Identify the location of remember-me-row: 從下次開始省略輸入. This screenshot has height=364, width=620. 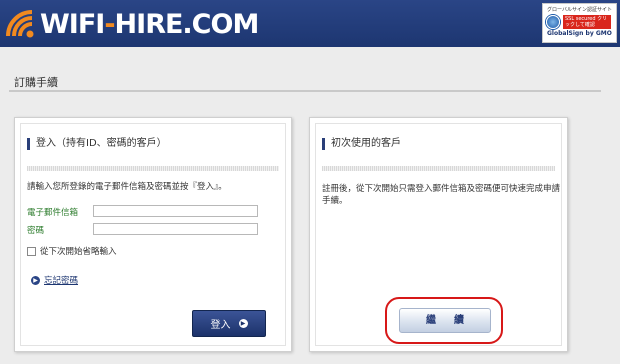
(72, 251).